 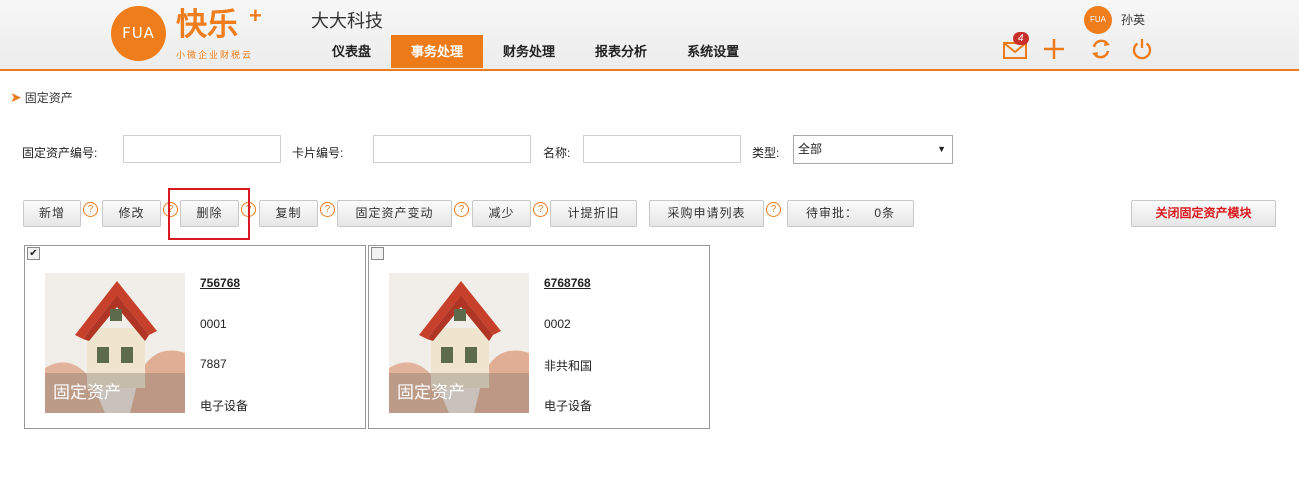 I want to click on breadcrumb-label: 固定资产, so click(x=49, y=97).